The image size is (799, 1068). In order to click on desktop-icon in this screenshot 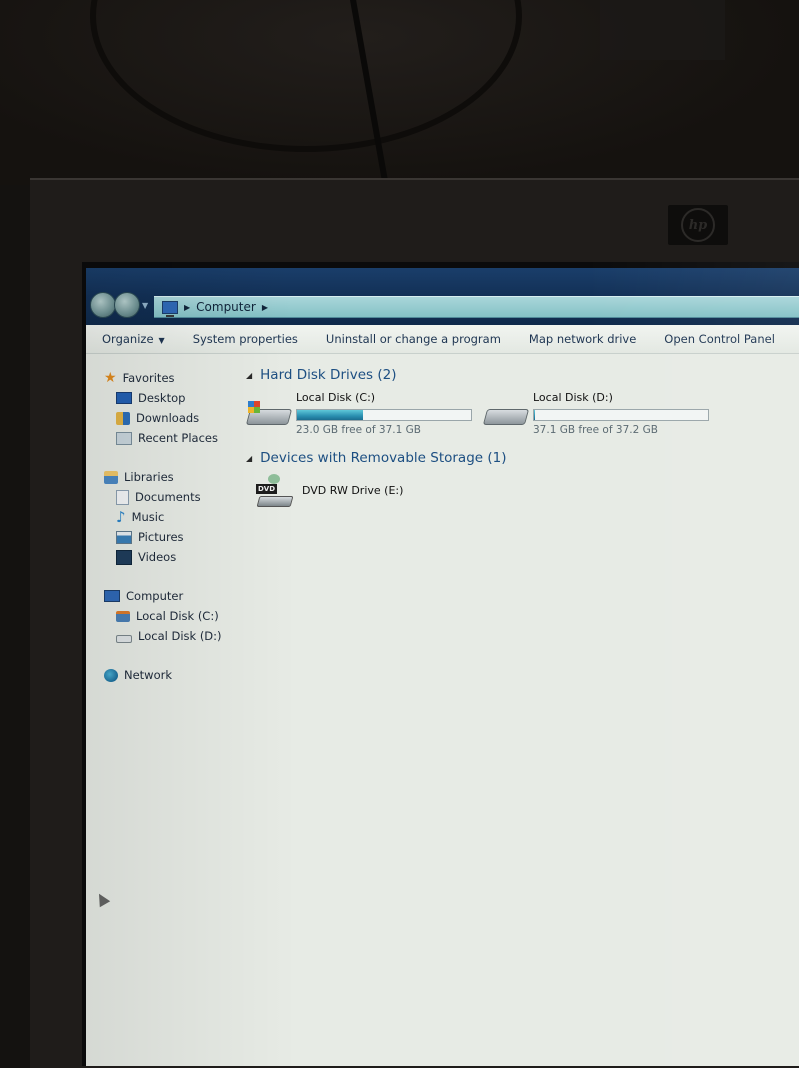, I will do `click(124, 398)`.